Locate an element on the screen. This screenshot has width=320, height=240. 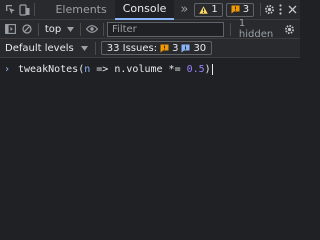
code-function-call: tweakNotes( is located at coordinates (51, 69).